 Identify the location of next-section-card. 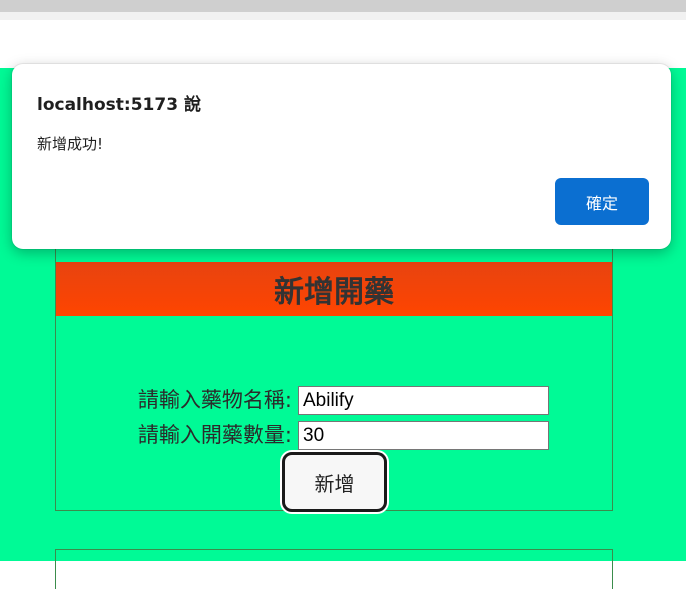
(334, 569).